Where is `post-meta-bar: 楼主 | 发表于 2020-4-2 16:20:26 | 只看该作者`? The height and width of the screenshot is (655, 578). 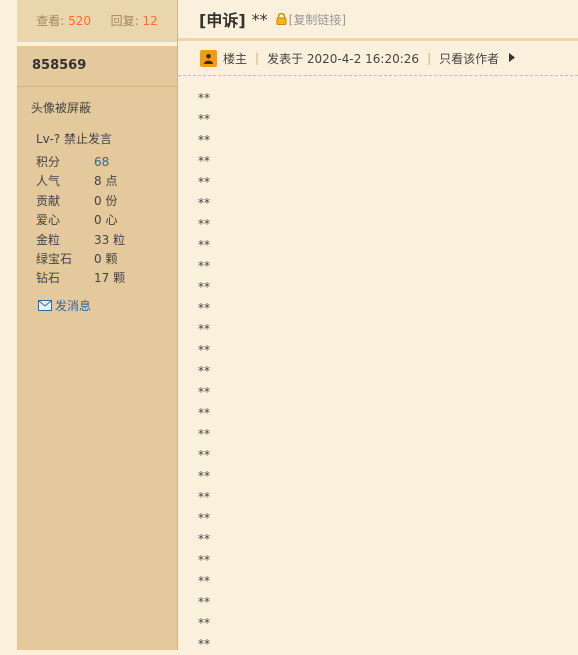 post-meta-bar: 楼主 | 发表于 2020-4-2 16:20:26 | 只看该作者 is located at coordinates (378, 58).